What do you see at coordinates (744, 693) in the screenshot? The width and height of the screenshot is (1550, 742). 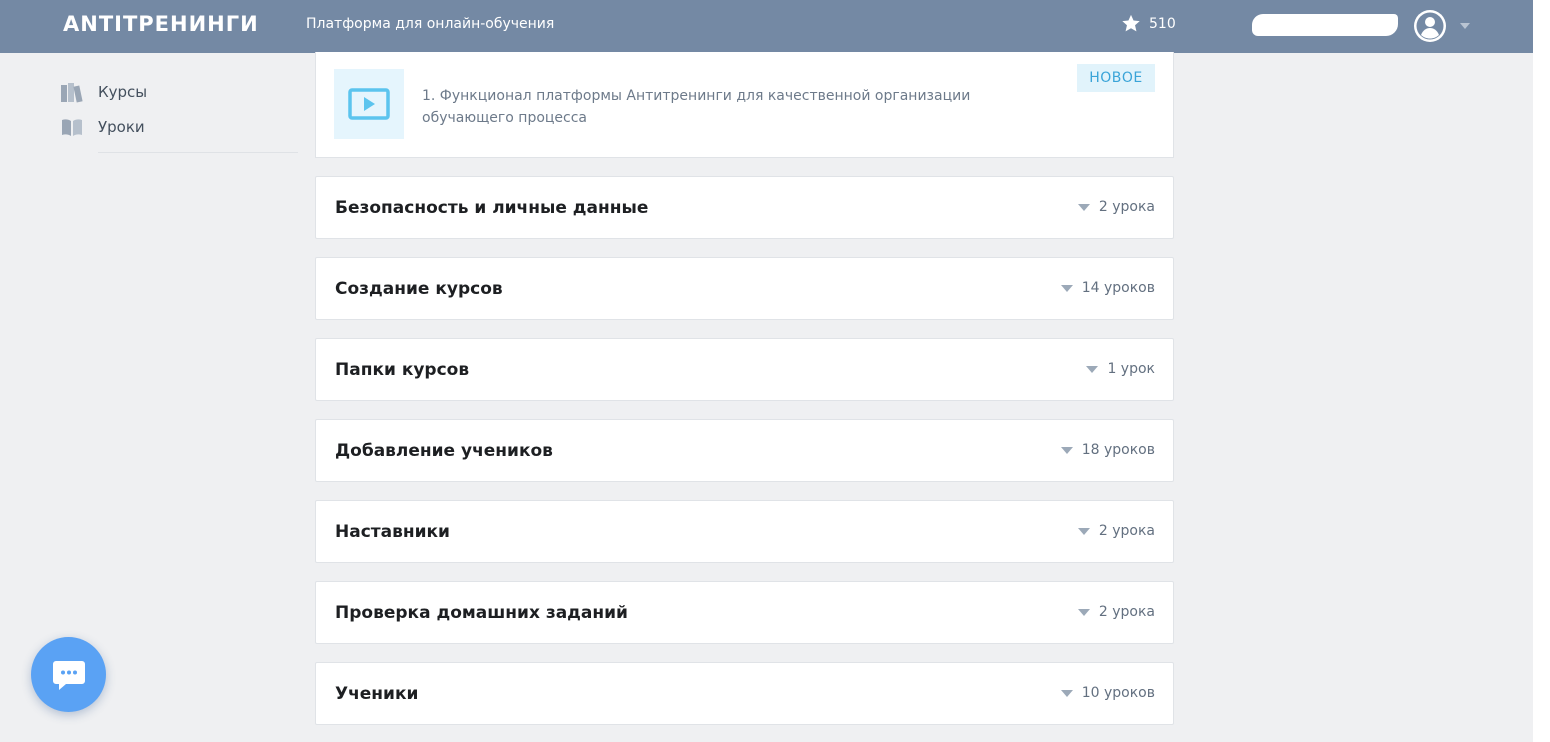 I see `section-students: Ученики 10 уроков` at bounding box center [744, 693].